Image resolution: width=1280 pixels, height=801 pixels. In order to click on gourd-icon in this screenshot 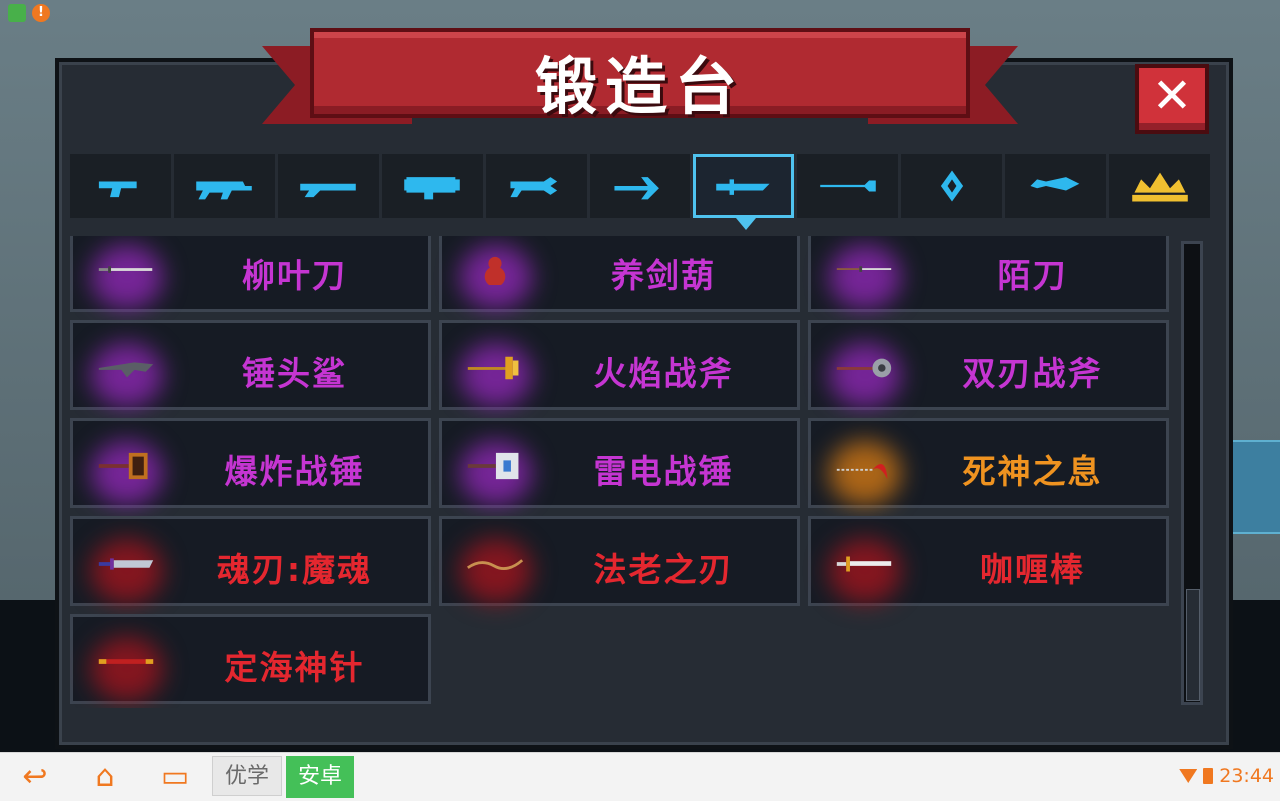, I will do `click(495, 270)`.